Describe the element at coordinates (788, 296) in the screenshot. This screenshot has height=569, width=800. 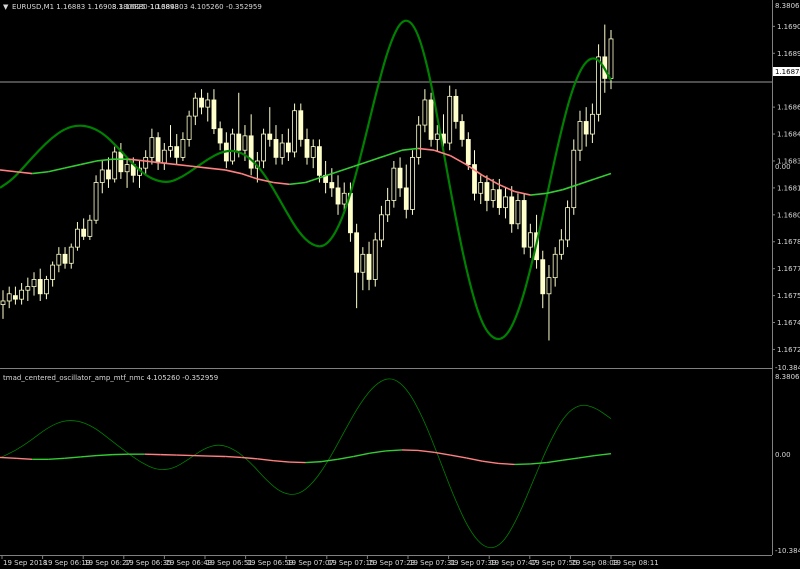
I see `price-tick-label: 1.16755` at that location.